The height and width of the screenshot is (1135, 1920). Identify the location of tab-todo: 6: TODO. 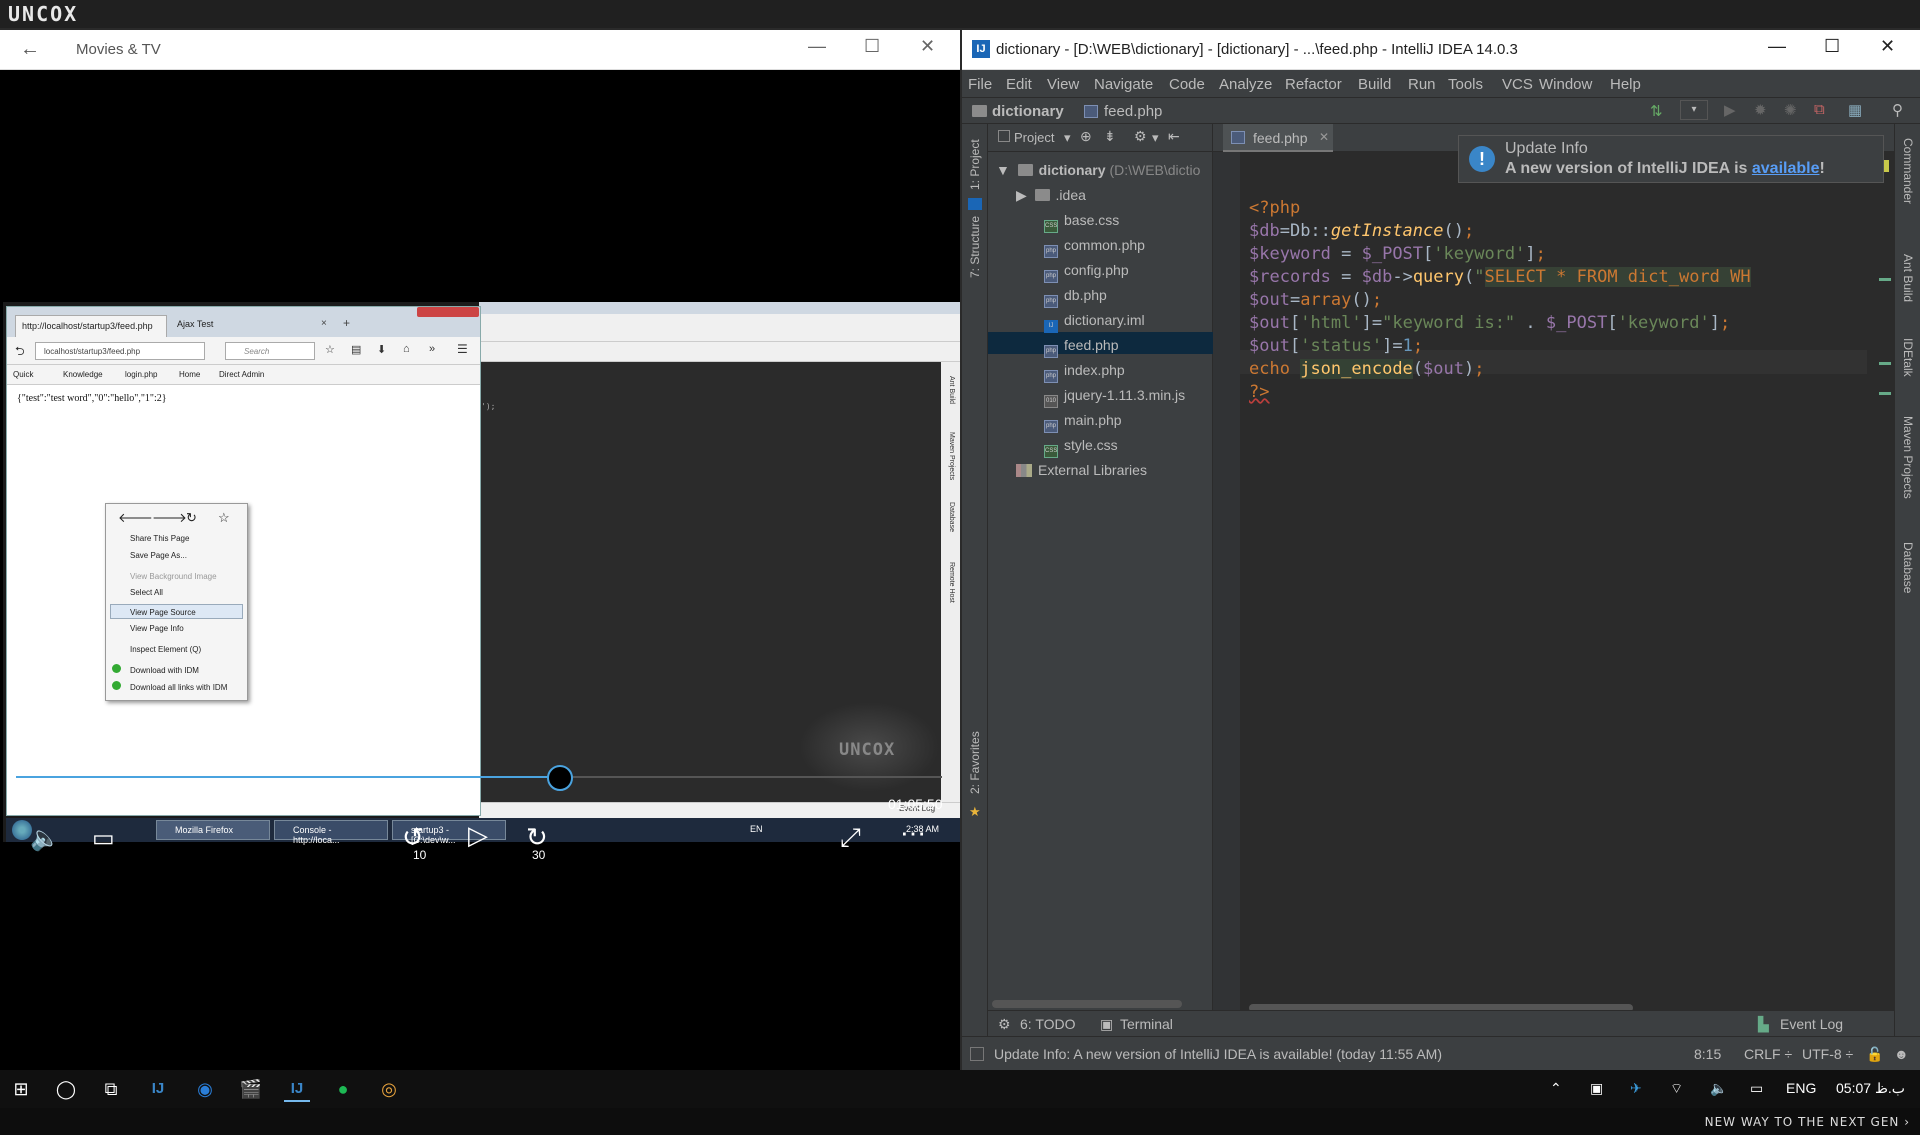
(1048, 1024).